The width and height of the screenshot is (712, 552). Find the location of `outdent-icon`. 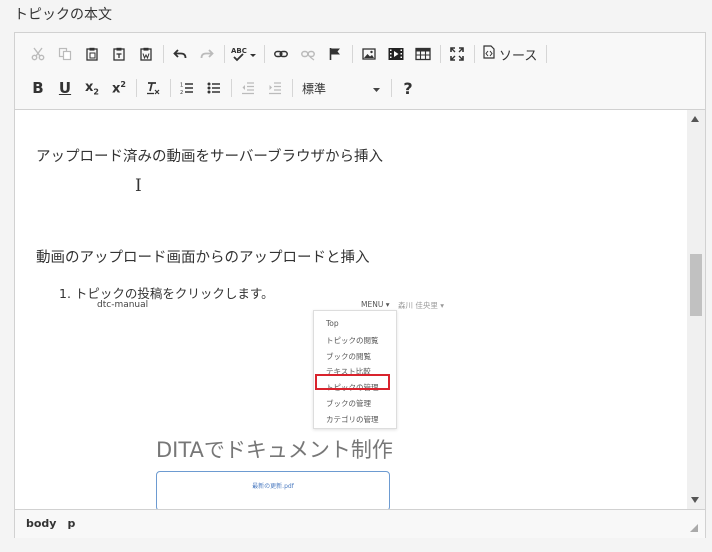

outdent-icon is located at coordinates (248, 88).